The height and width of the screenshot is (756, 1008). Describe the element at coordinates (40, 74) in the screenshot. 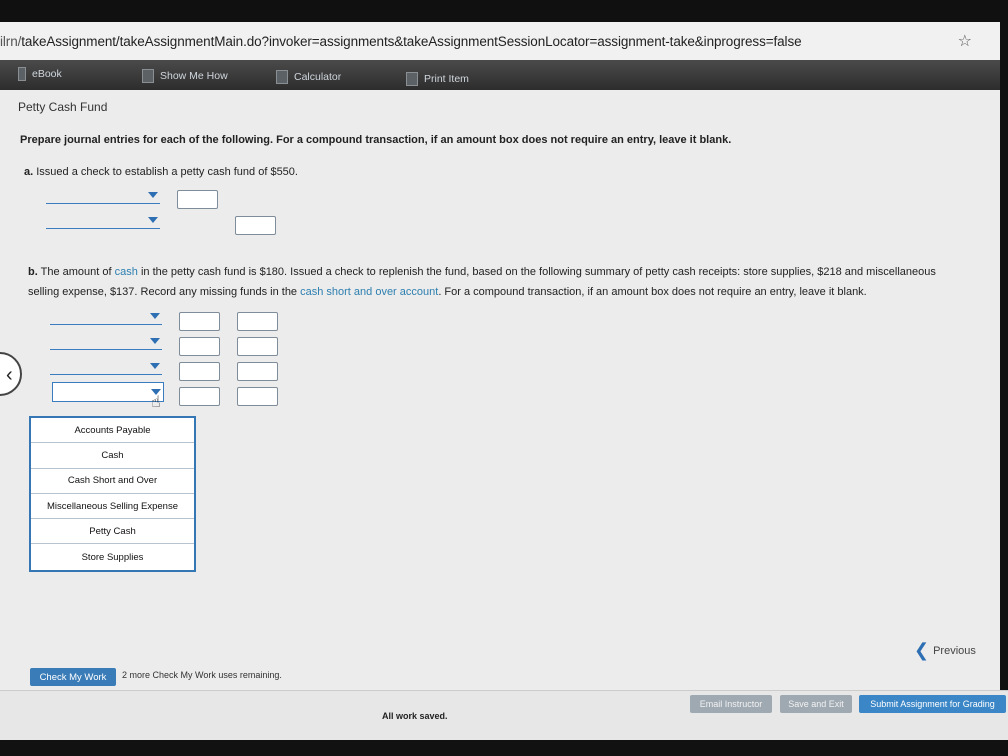

I see `ebook-button: eBook` at that location.